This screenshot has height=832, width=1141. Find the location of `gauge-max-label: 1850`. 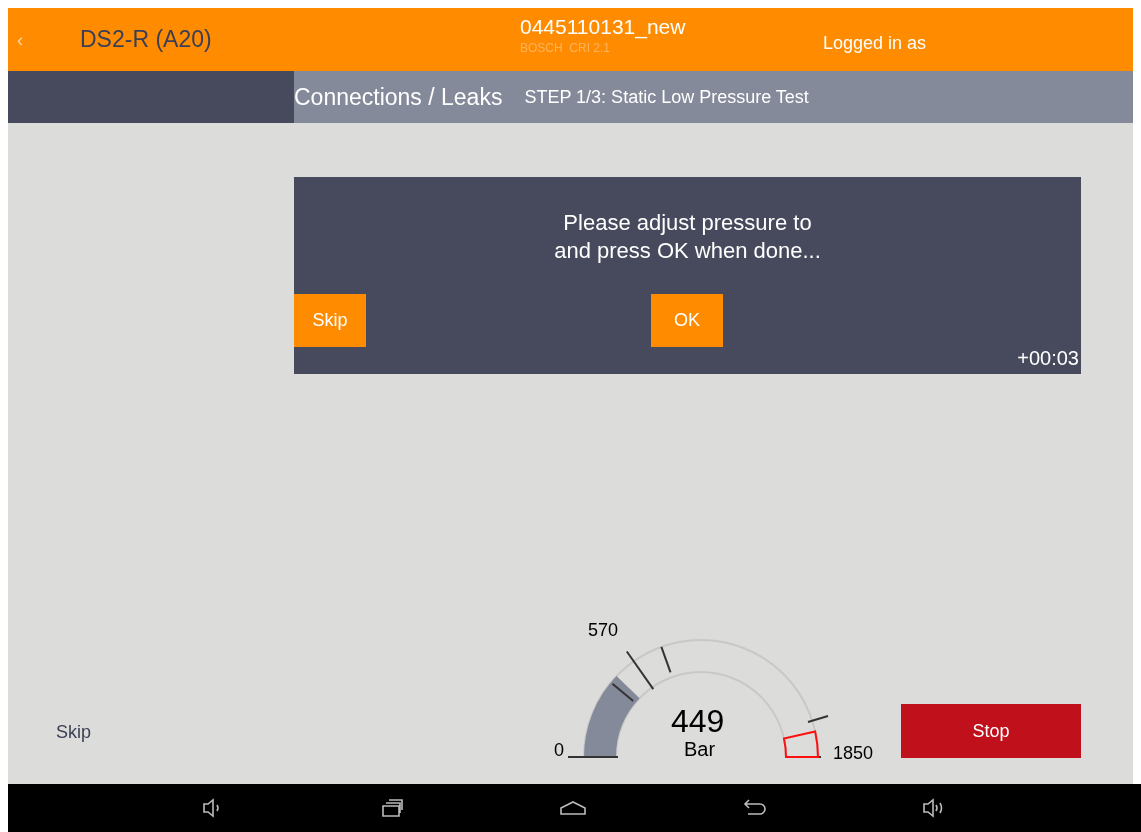

gauge-max-label: 1850 is located at coordinates (853, 753).